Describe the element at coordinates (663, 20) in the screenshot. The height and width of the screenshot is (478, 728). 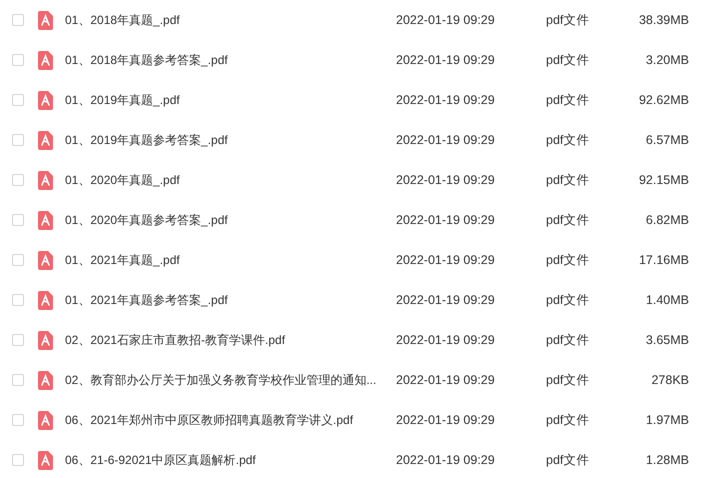
I see `file-size: 38.39MB` at that location.